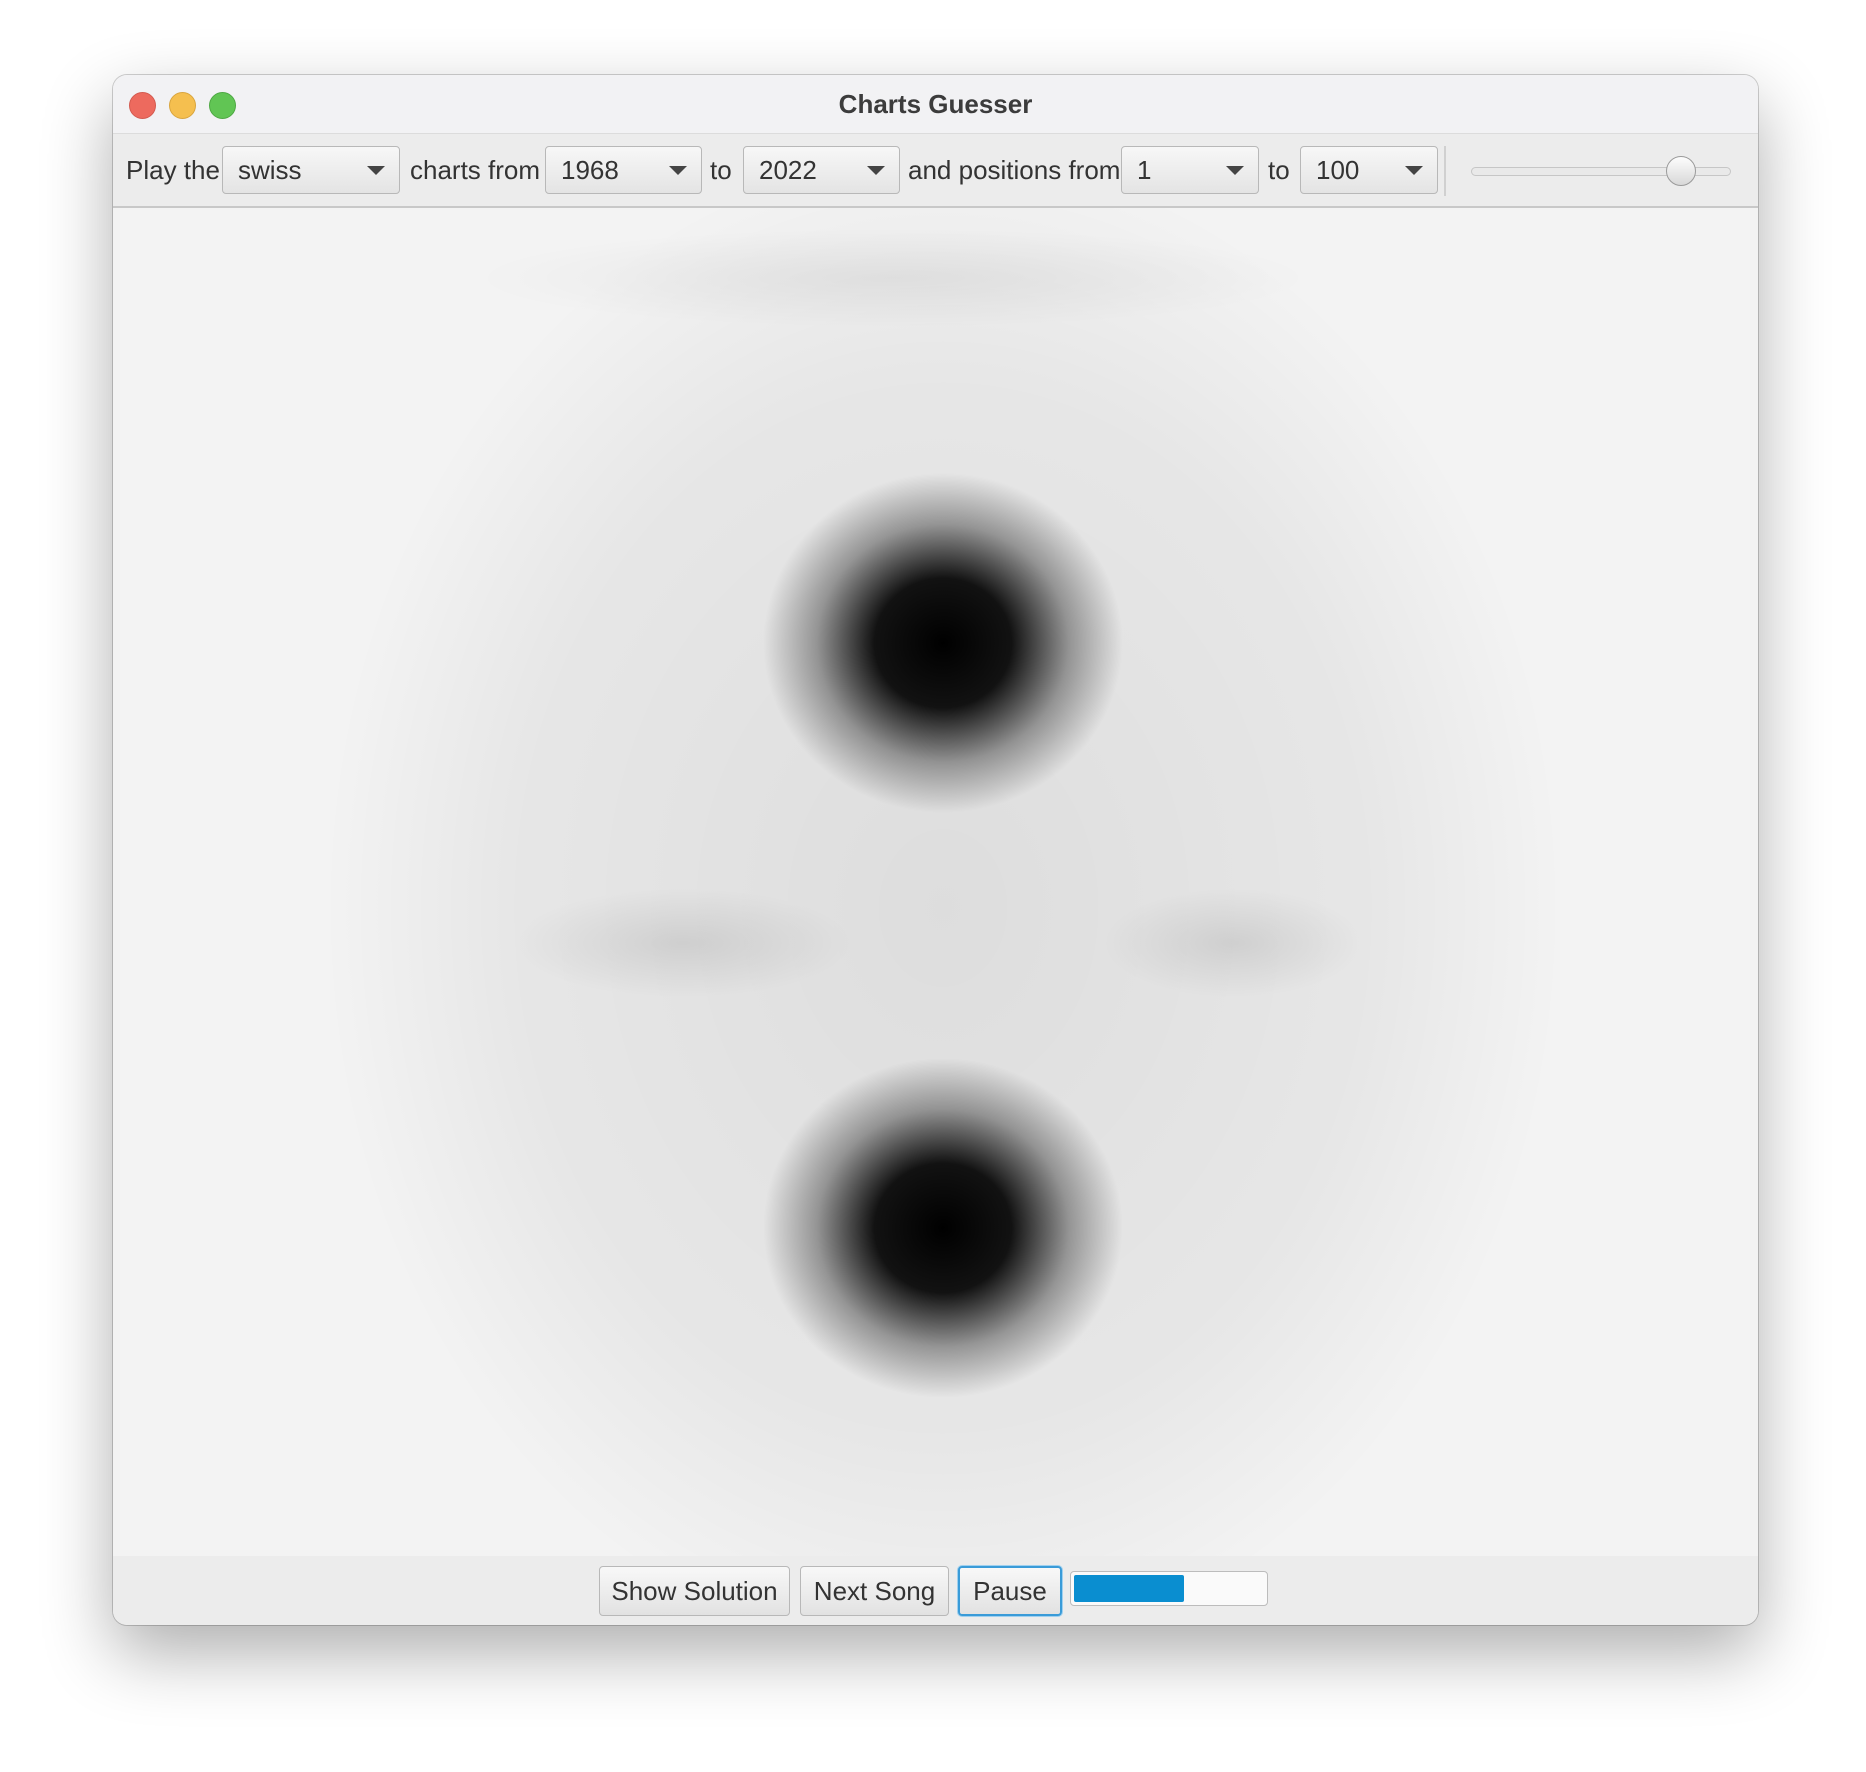 Image resolution: width=1866 pixels, height=1772 pixels. Describe the element at coordinates (1010, 1591) in the screenshot. I see `pause-button: Pause` at that location.